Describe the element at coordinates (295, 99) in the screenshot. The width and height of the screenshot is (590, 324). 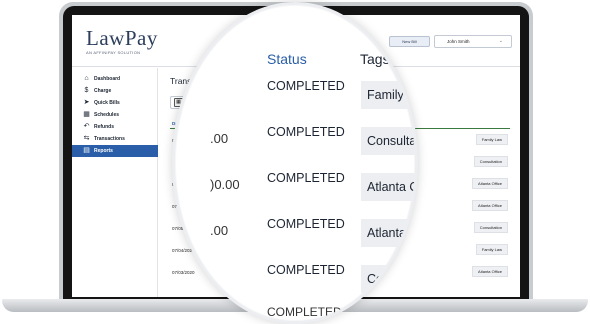
I see `magnified-row: COMPLETED Family Law` at that location.